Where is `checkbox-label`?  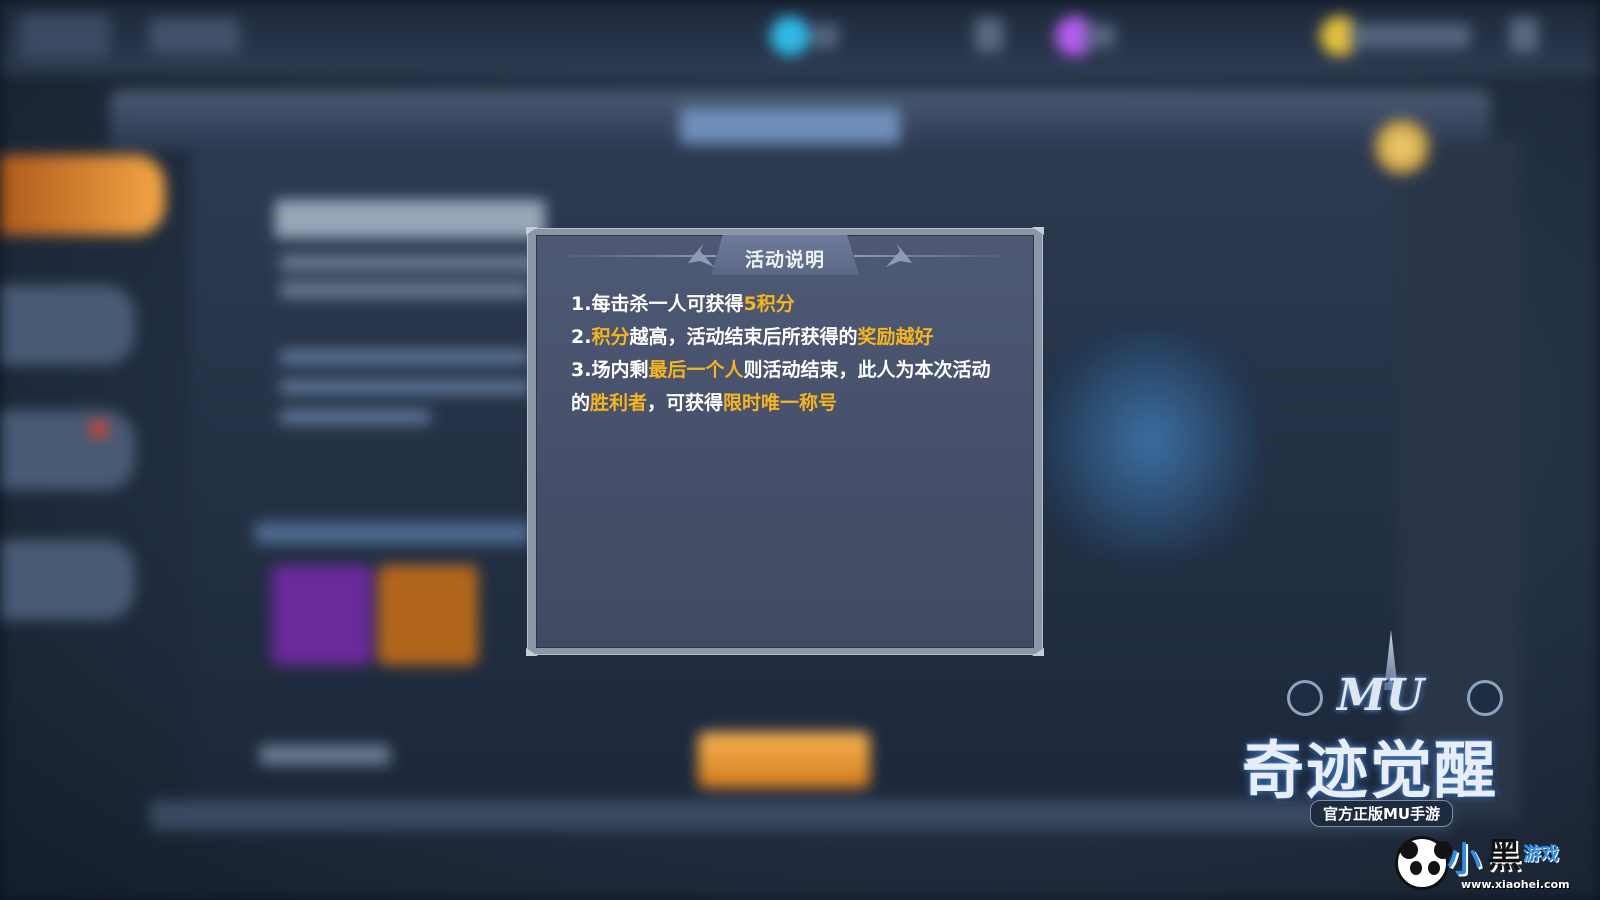
checkbox-label is located at coordinates (325, 755).